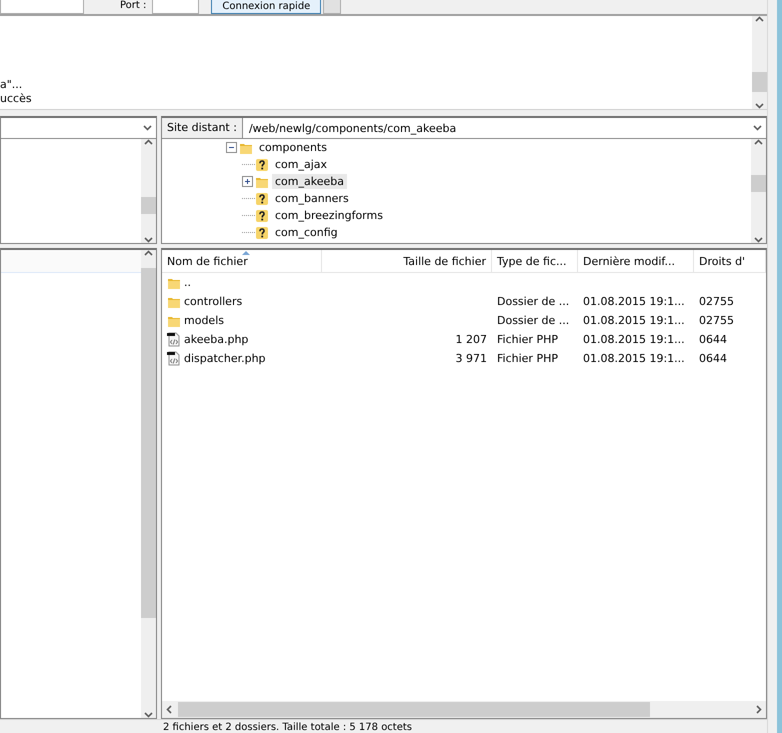 The image size is (782, 733). What do you see at coordinates (242, 261) in the screenshot?
I see `column-header: Nom de fichier` at bounding box center [242, 261].